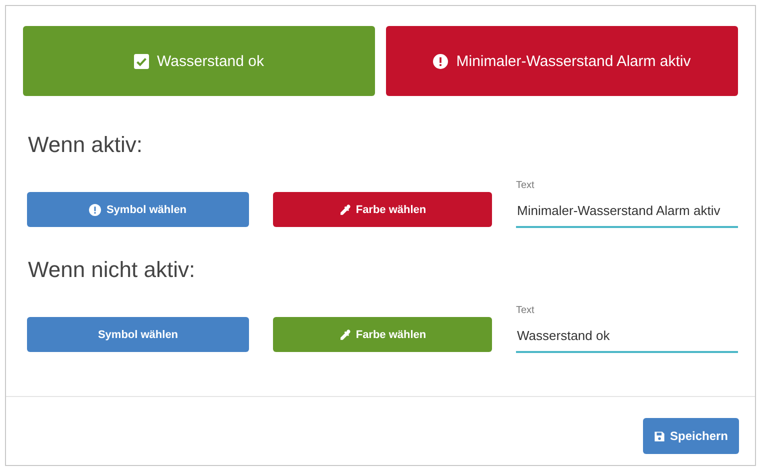 Image resolution: width=764 pixels, height=476 pixels. What do you see at coordinates (691, 436) in the screenshot?
I see `save-button: Speichern` at bounding box center [691, 436].